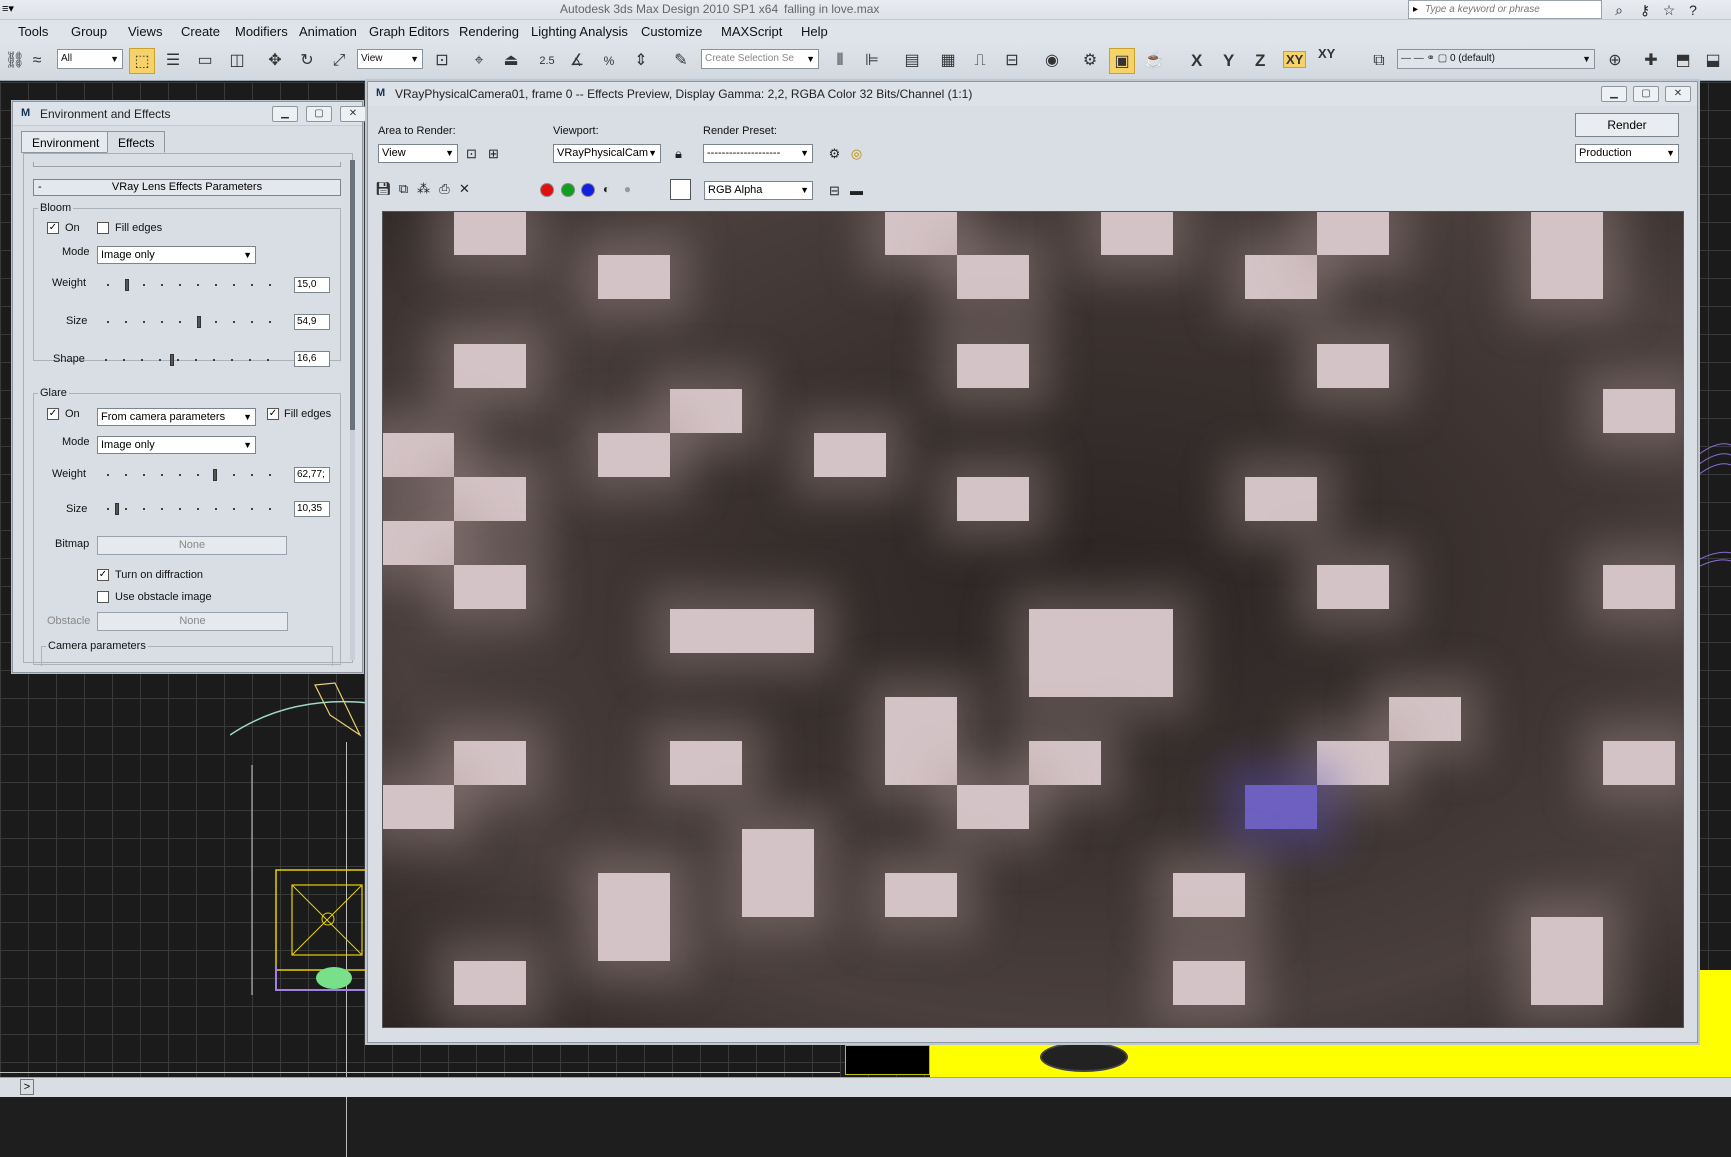  Describe the element at coordinates (588, 190) in the screenshot. I see `blue-channel-icon` at that location.